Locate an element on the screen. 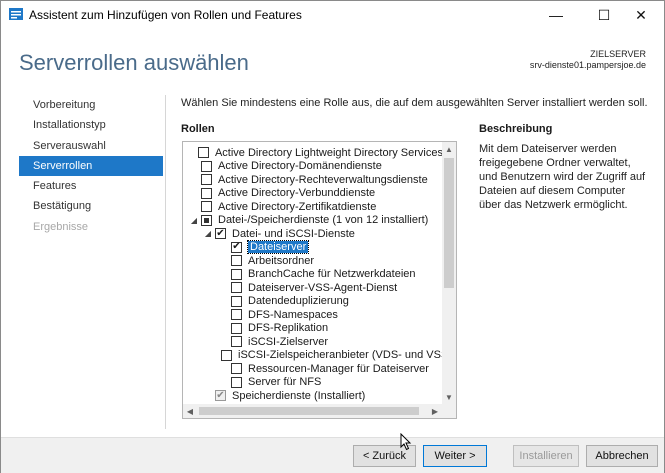  next-button: Weiter > is located at coordinates (455, 456).